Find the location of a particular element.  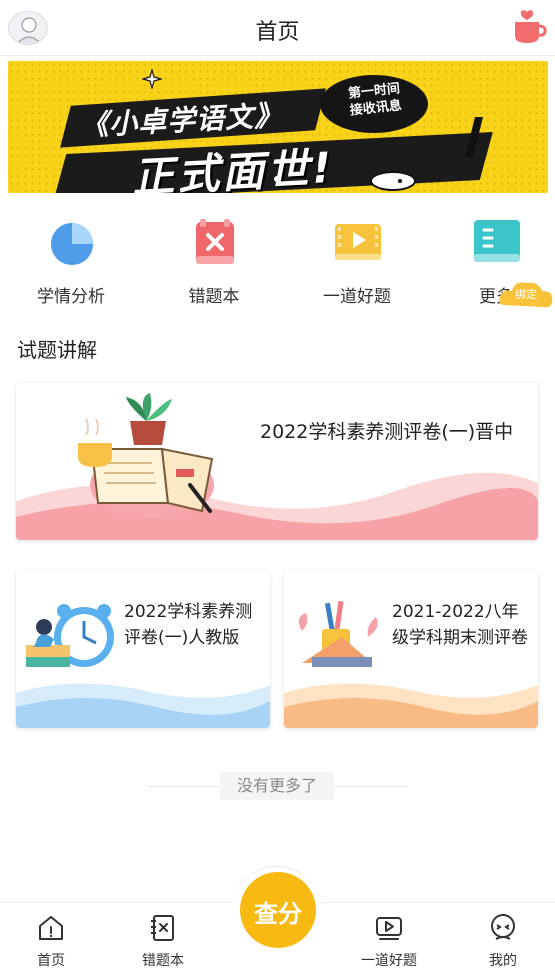

paper-title: 2022学科素养测评卷(一)晋中 is located at coordinates (387, 432).